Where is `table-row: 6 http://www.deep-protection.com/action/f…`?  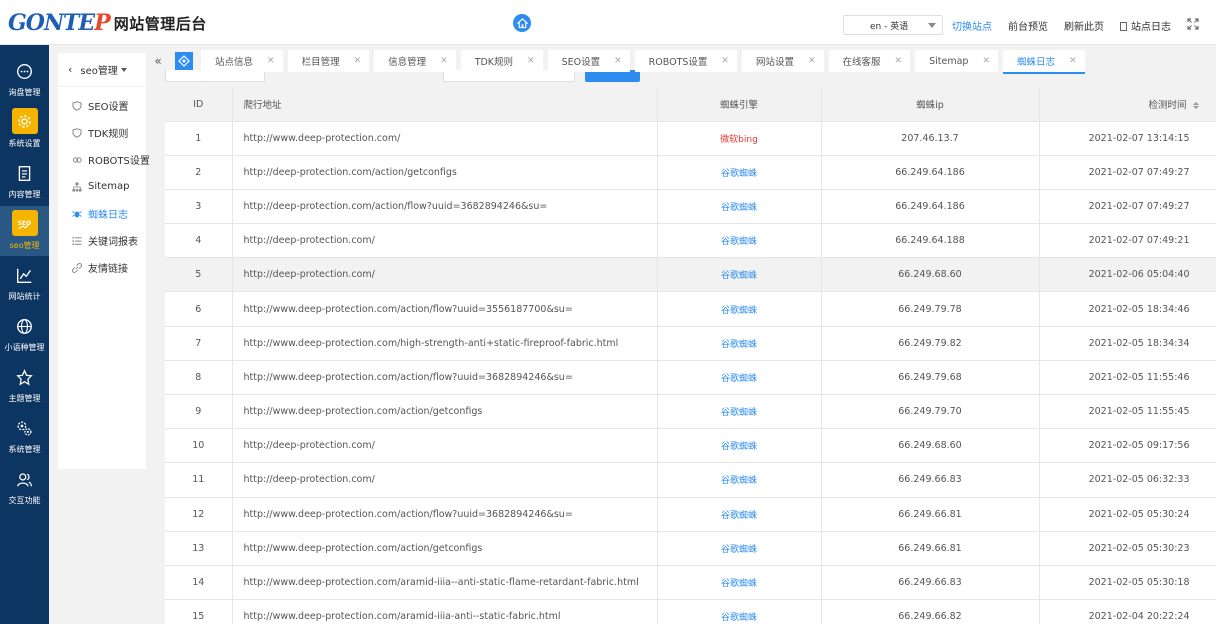 table-row: 6 http://www.deep-protection.com/action/f… is located at coordinates (690, 309).